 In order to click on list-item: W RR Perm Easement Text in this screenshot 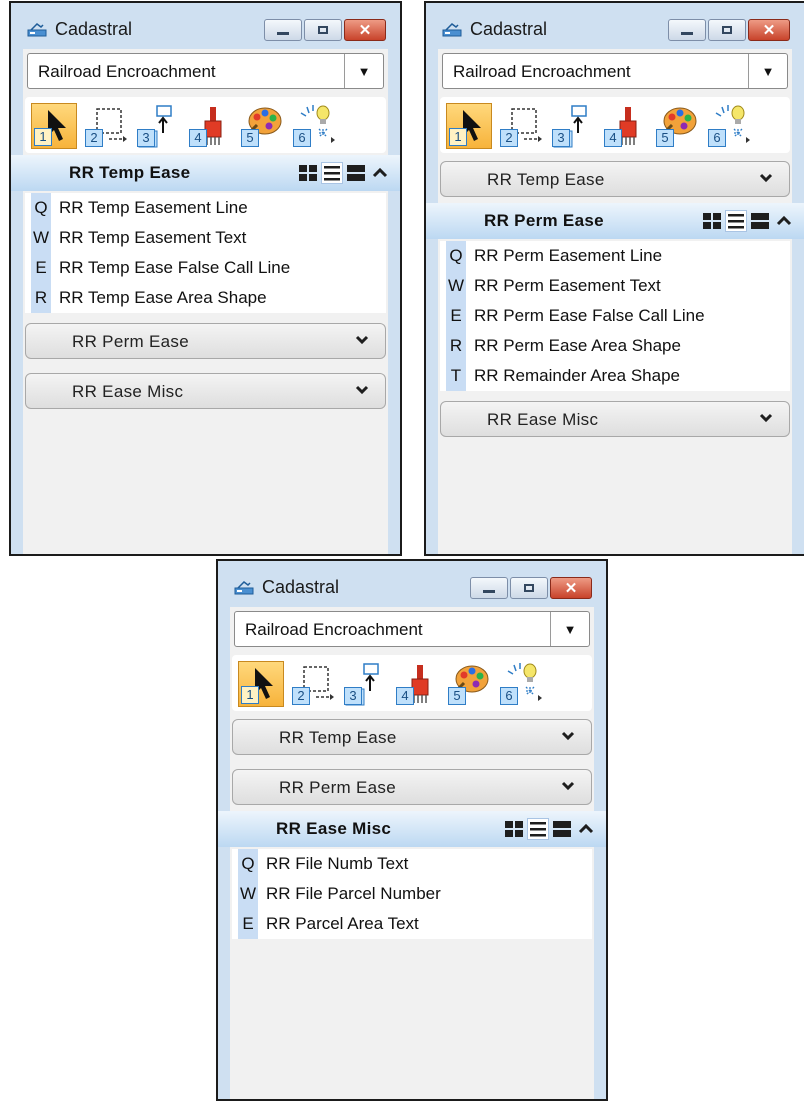, I will do `click(615, 286)`.